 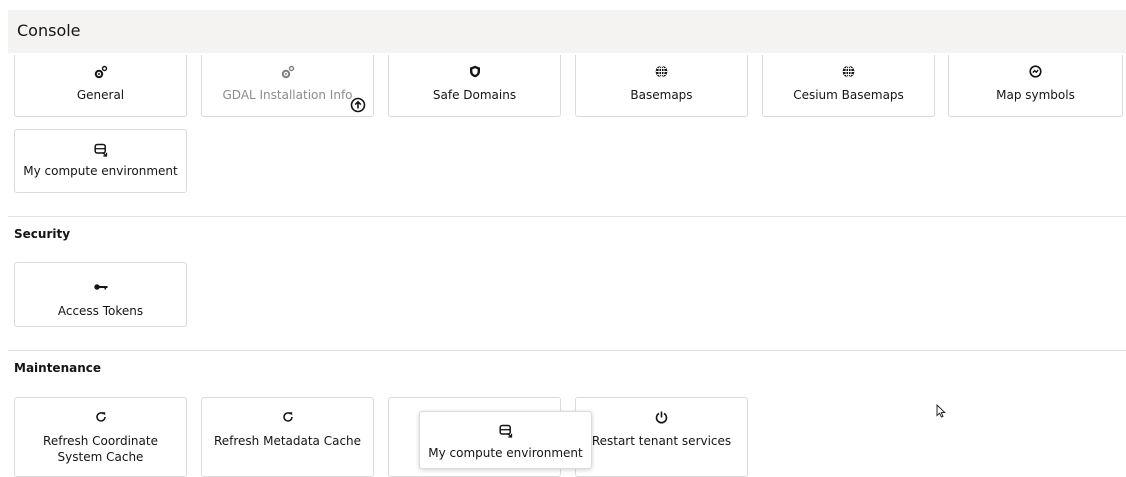 I want to click on tile-refresh-metadata-cache: Refresh Metadata Cache, so click(x=287, y=437).